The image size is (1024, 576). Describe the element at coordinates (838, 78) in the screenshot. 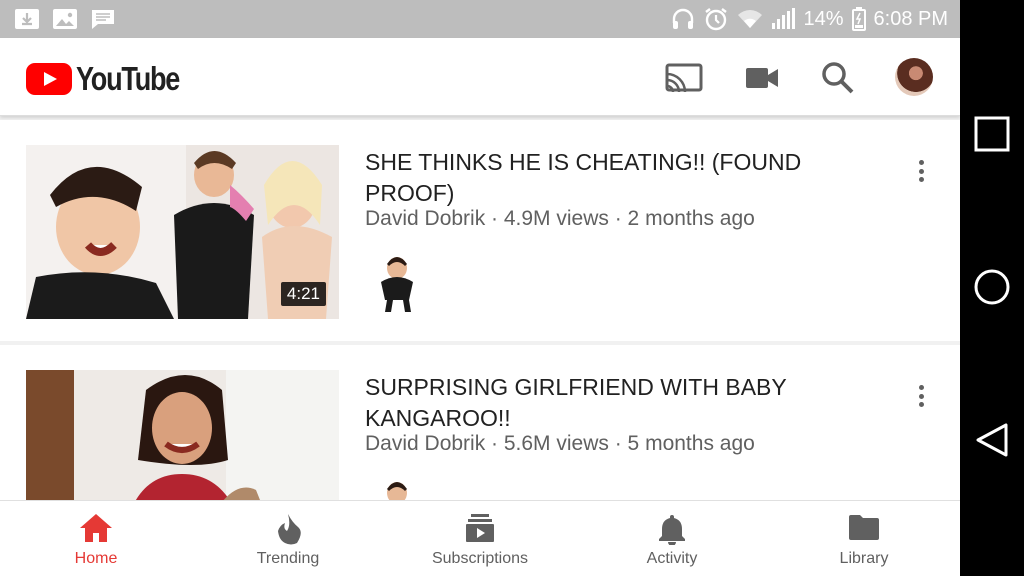

I see `search-icon` at that location.